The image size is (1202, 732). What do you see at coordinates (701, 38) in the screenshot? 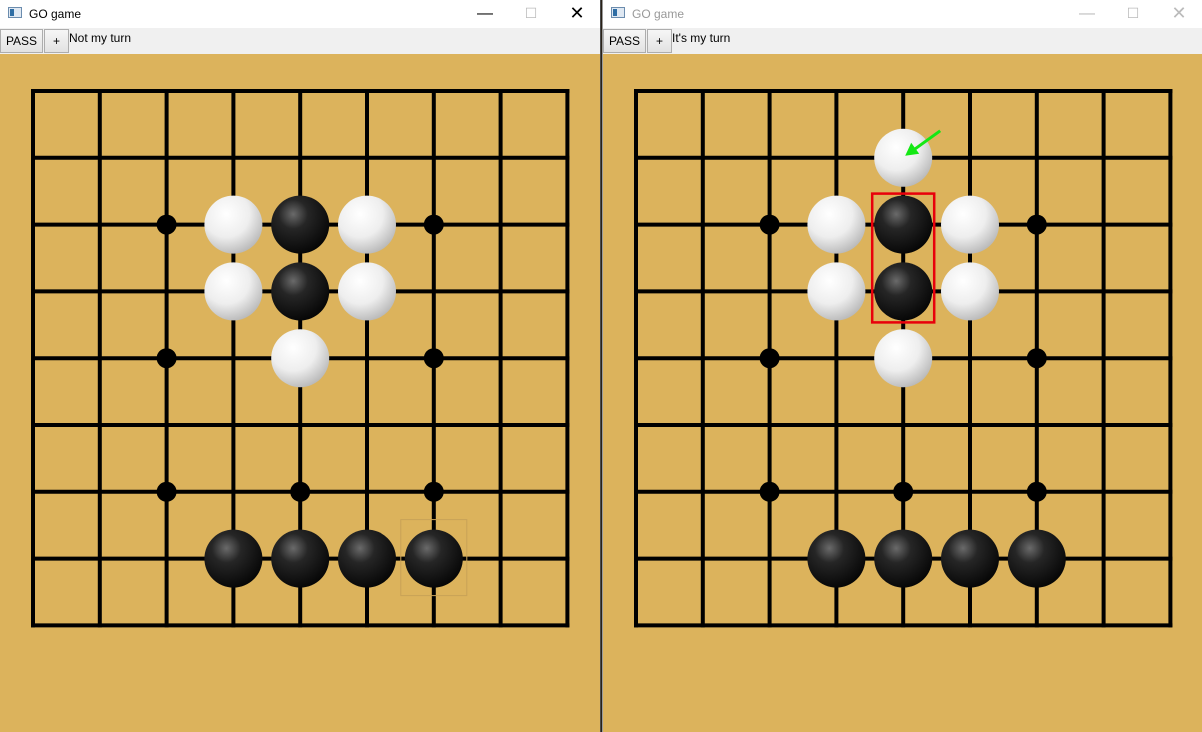
I see `turn-status: It's my turn` at bounding box center [701, 38].